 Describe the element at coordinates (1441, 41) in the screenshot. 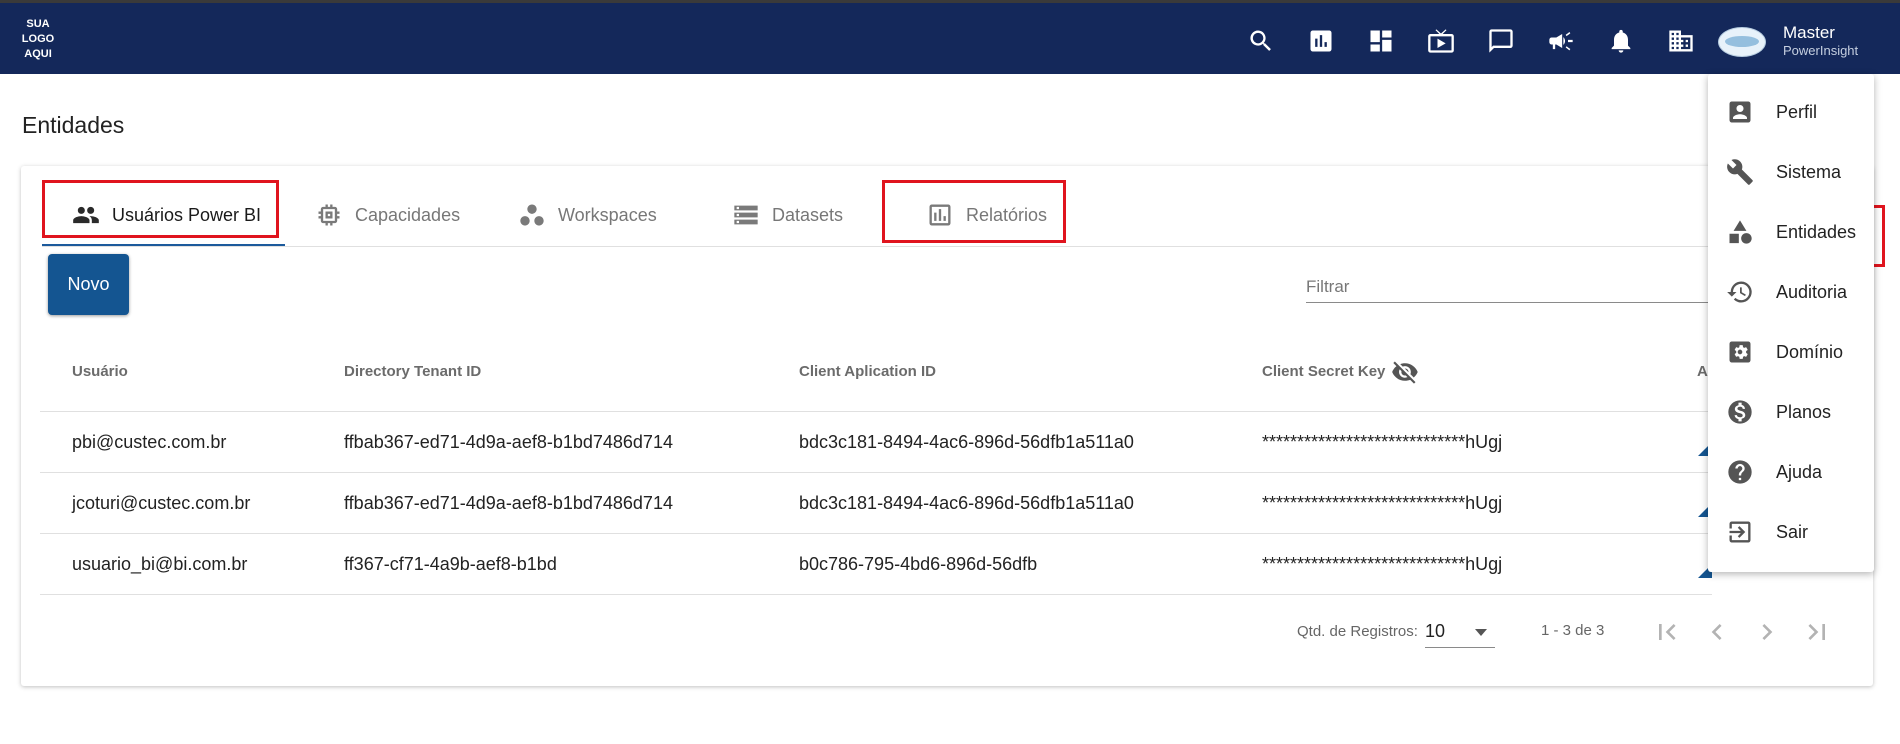

I see `tv-icon` at that location.